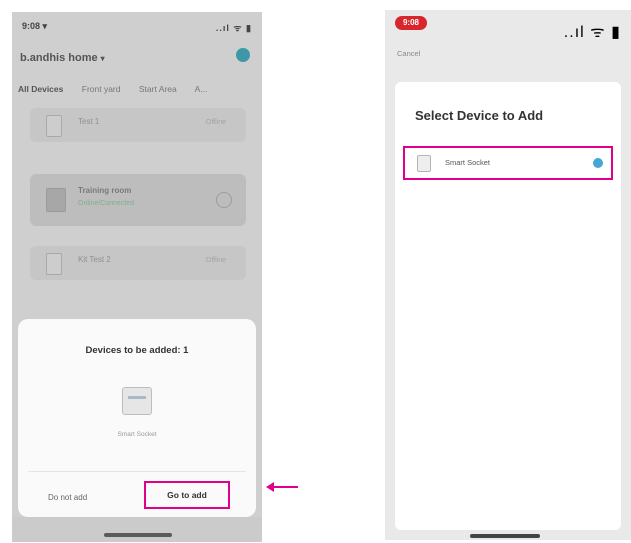 The height and width of the screenshot is (543, 631). I want to click on device-name: Training room, so click(105, 190).